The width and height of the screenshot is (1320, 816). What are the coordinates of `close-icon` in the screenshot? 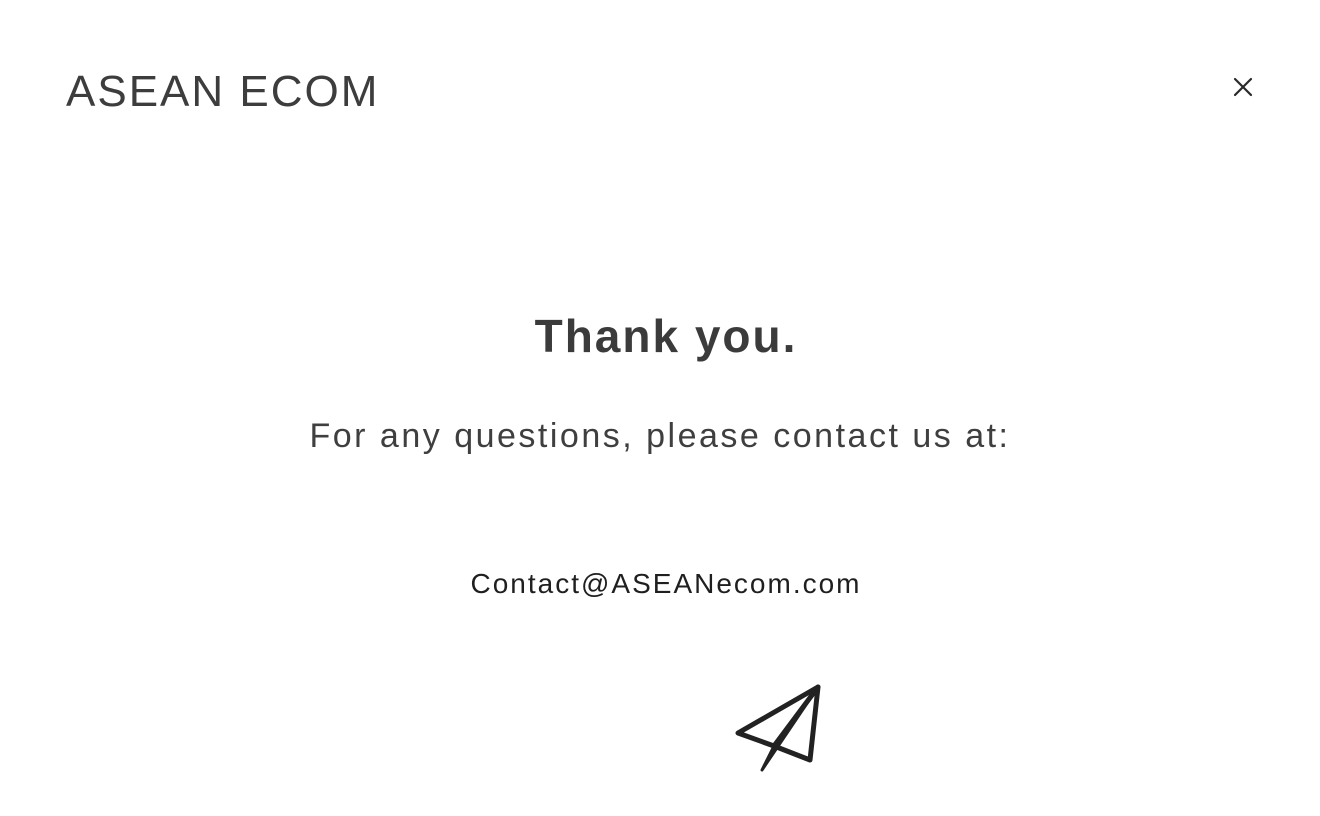 It's located at (1243, 87).